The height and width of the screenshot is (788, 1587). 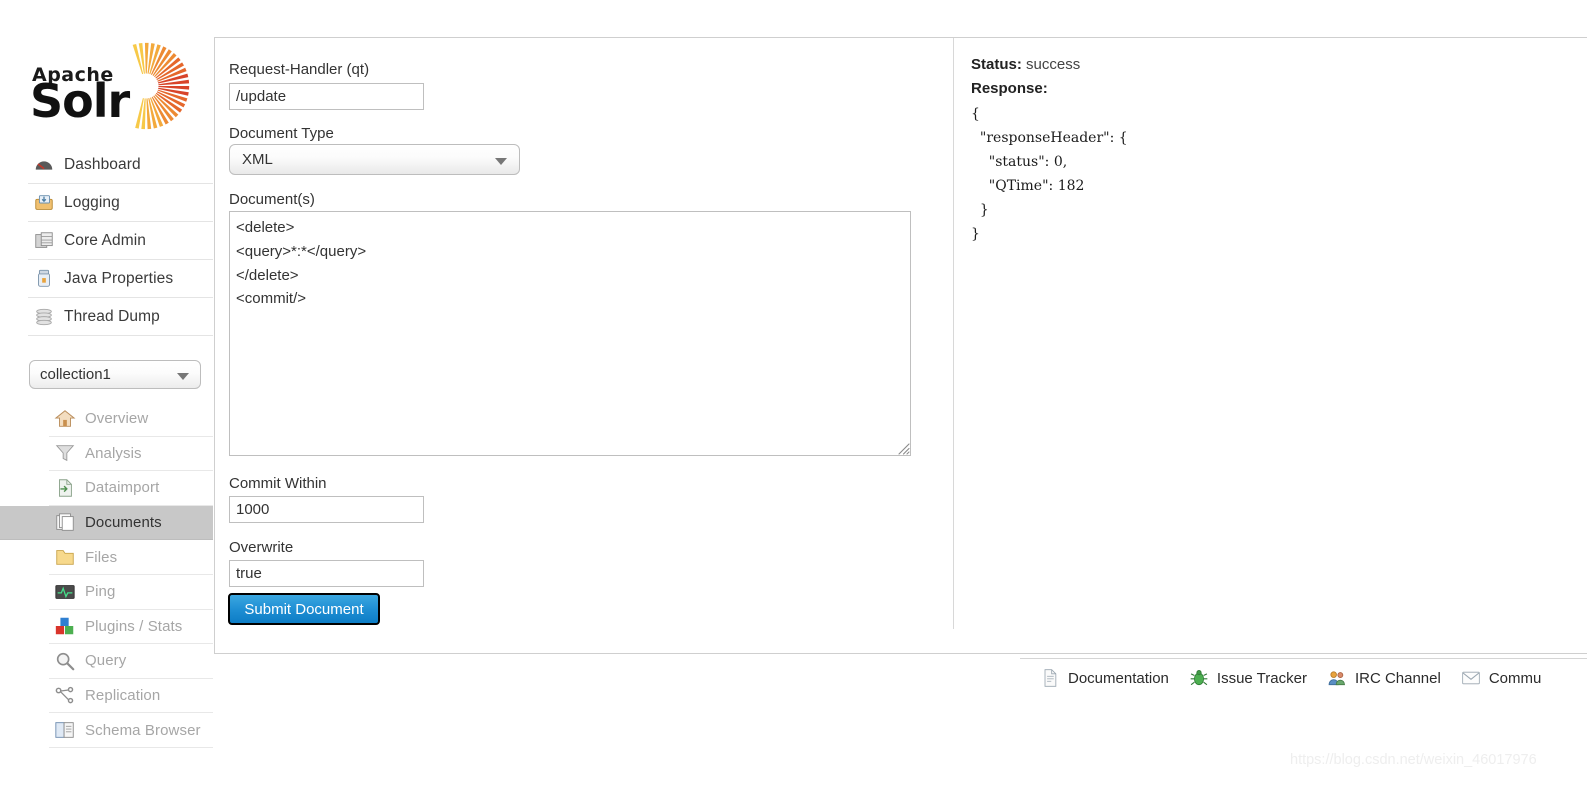 I want to click on document-page-icon, so click(x=1050, y=678).